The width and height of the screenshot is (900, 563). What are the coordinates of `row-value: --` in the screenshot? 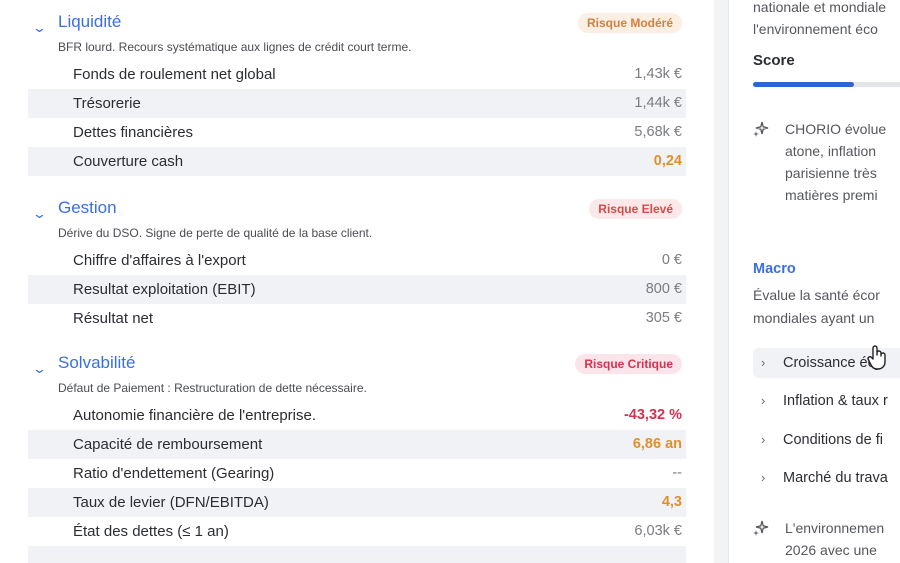 It's located at (677, 473).